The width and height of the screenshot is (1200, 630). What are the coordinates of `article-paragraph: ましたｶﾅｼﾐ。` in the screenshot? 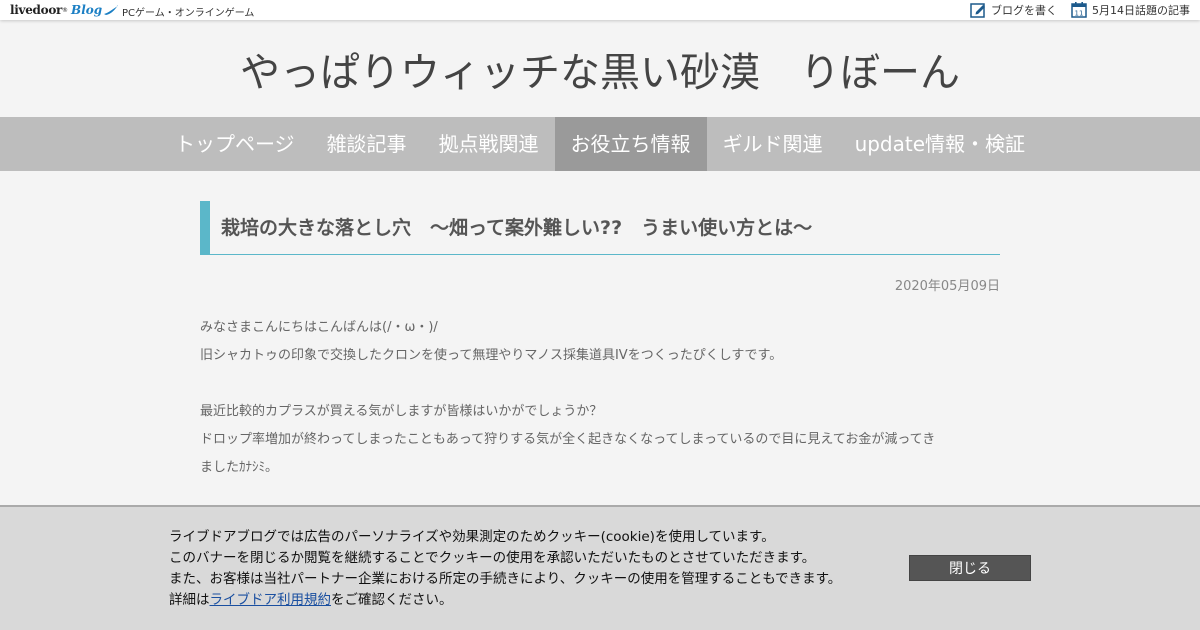 It's located at (239, 467).